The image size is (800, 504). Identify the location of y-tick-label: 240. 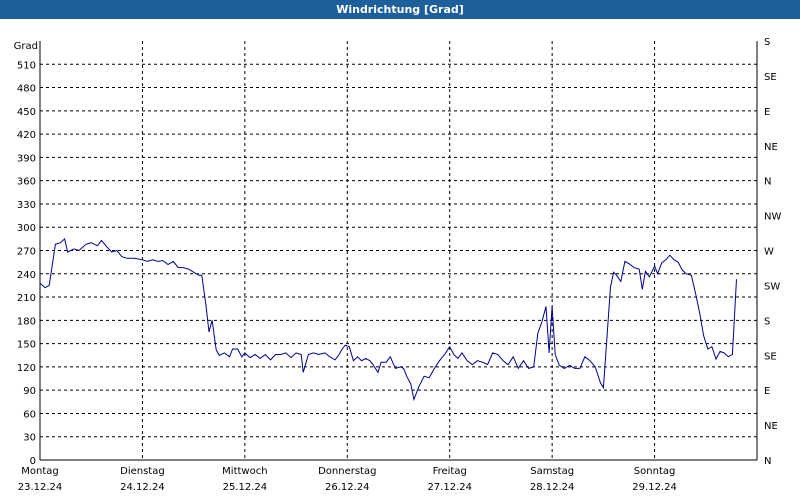
(26, 275).